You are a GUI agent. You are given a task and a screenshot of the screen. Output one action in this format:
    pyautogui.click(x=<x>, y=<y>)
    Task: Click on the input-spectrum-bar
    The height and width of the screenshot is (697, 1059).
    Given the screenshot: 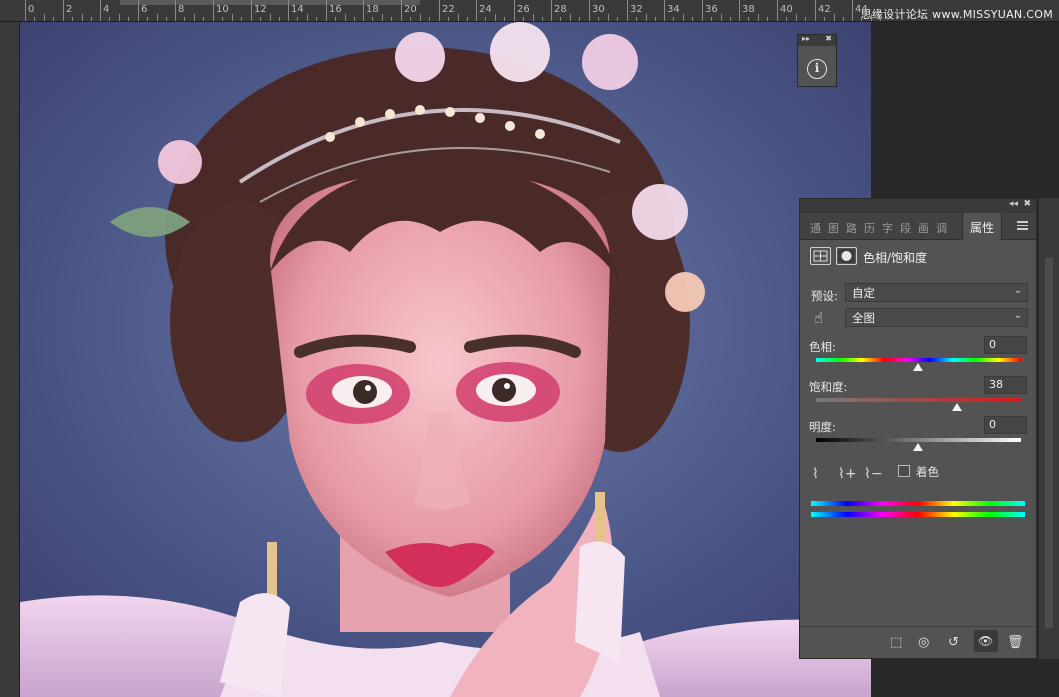 What is the action you would take?
    pyautogui.click(x=918, y=503)
    